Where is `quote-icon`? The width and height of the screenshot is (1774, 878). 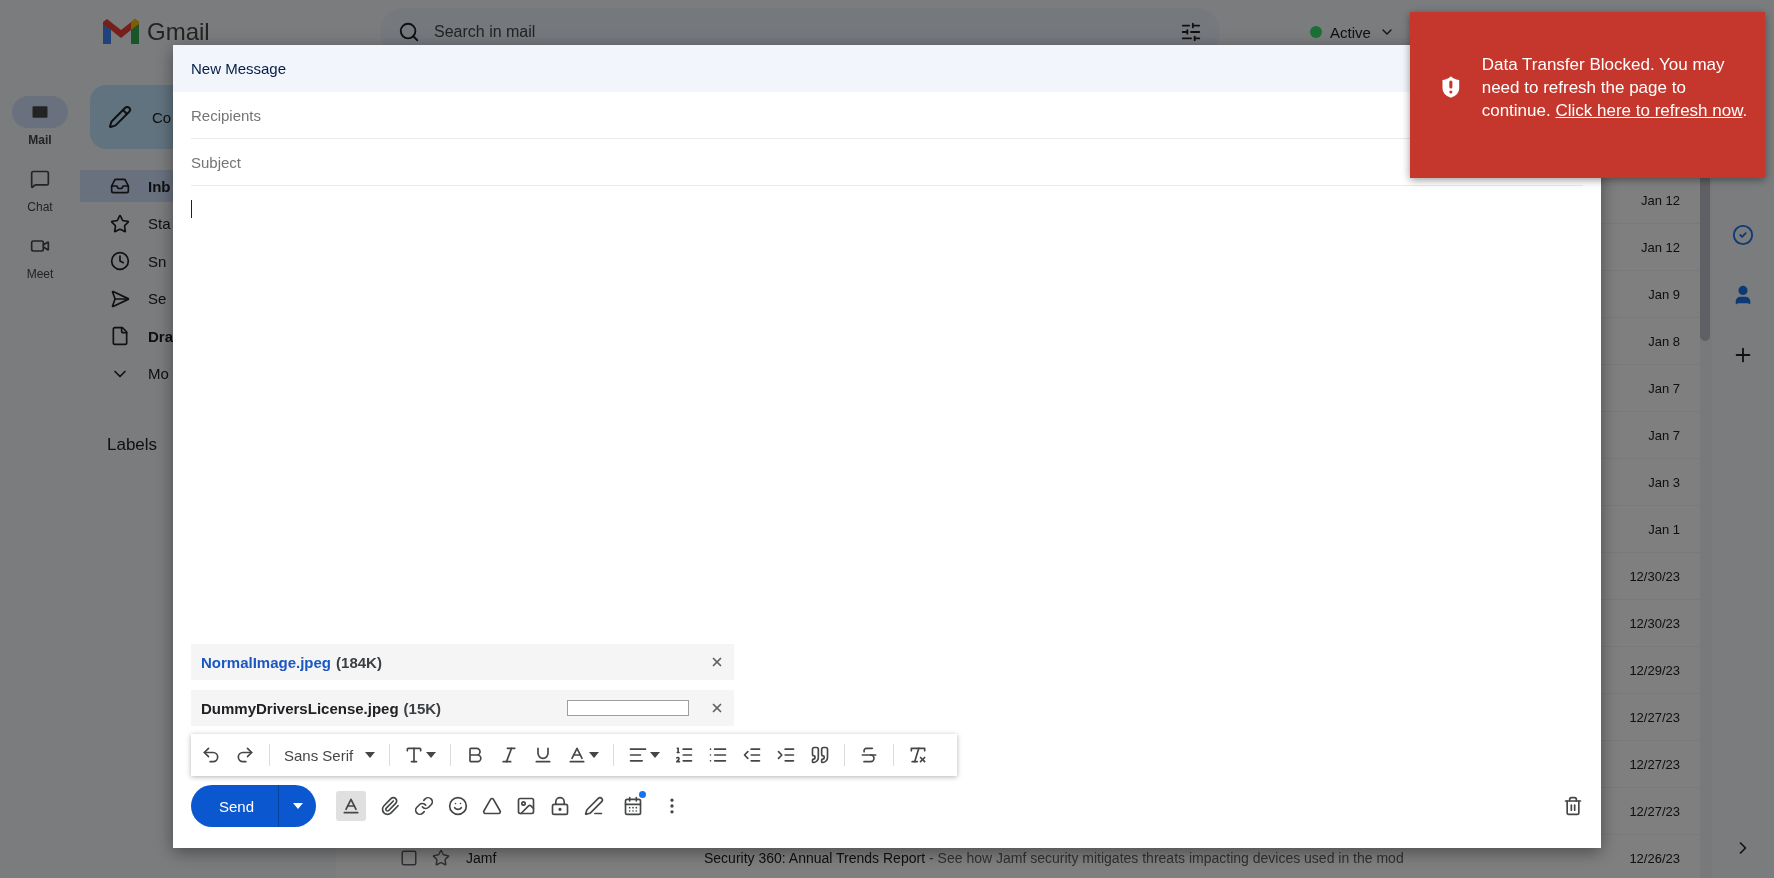
quote-icon is located at coordinates (820, 755).